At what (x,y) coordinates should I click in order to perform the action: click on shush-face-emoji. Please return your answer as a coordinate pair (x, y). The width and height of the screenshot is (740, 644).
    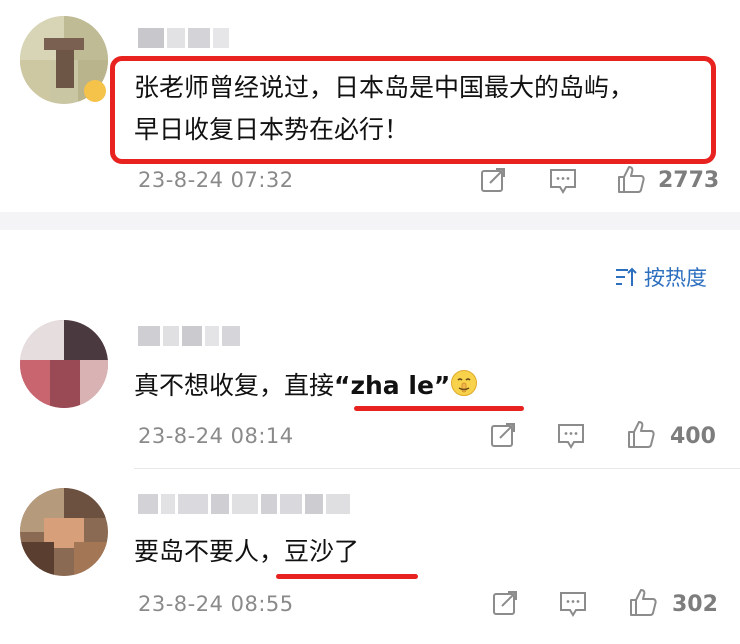
    Looking at the image, I should click on (464, 383).